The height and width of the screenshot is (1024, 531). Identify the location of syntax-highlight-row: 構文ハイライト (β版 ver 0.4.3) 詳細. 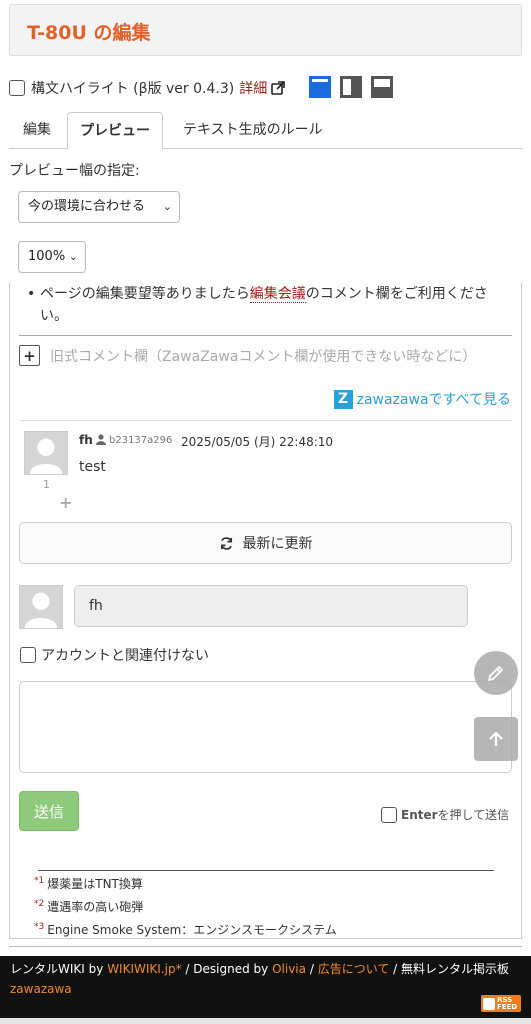
(265, 88).